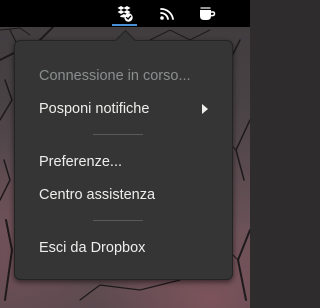 This screenshot has height=308, width=320. Describe the element at coordinates (123, 195) in the screenshot. I see `help-center-item: Centro assistenza` at that location.